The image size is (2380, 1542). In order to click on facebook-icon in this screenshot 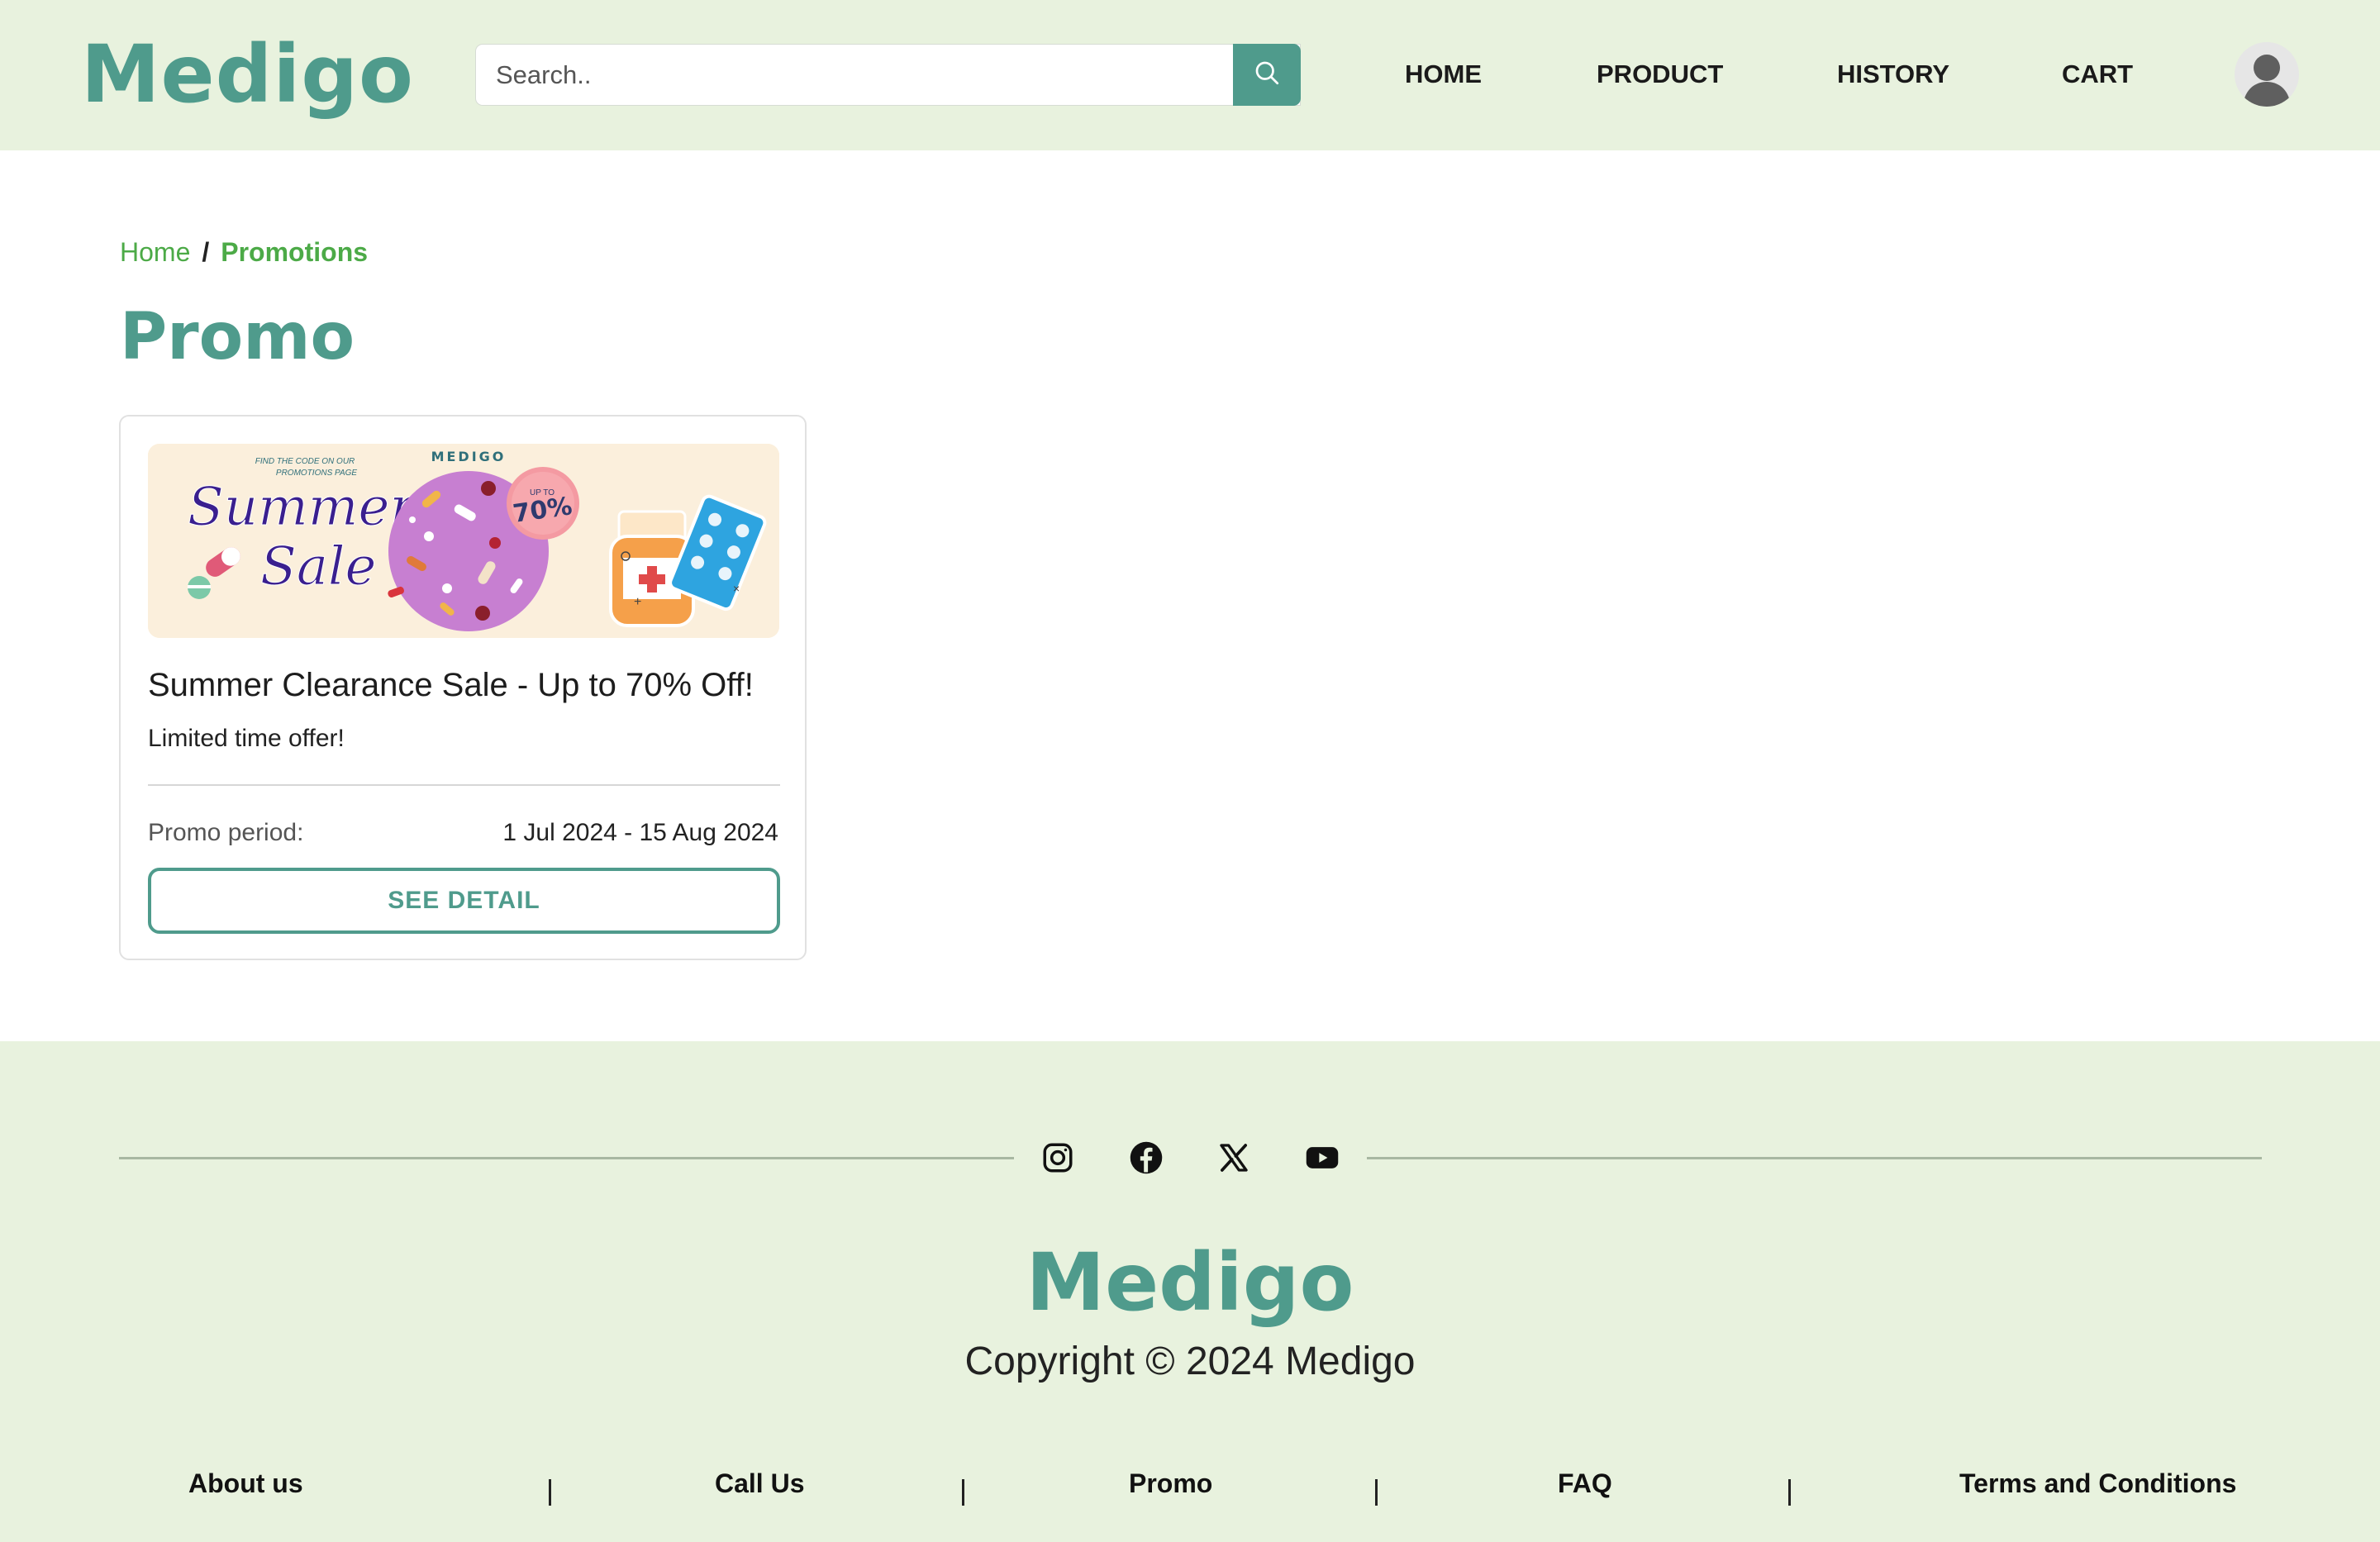, I will do `click(1146, 1157)`.